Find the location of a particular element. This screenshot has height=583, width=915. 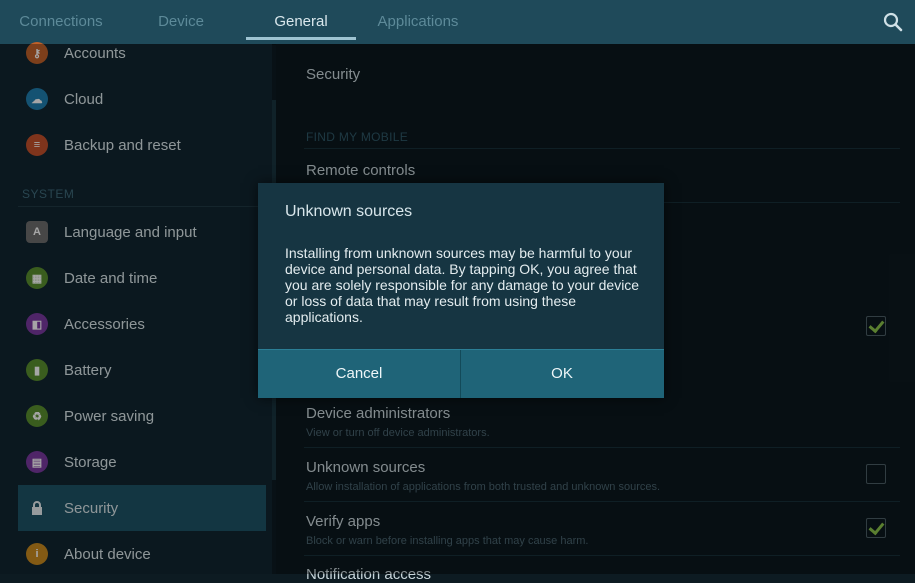

search-icon is located at coordinates (893, 22).